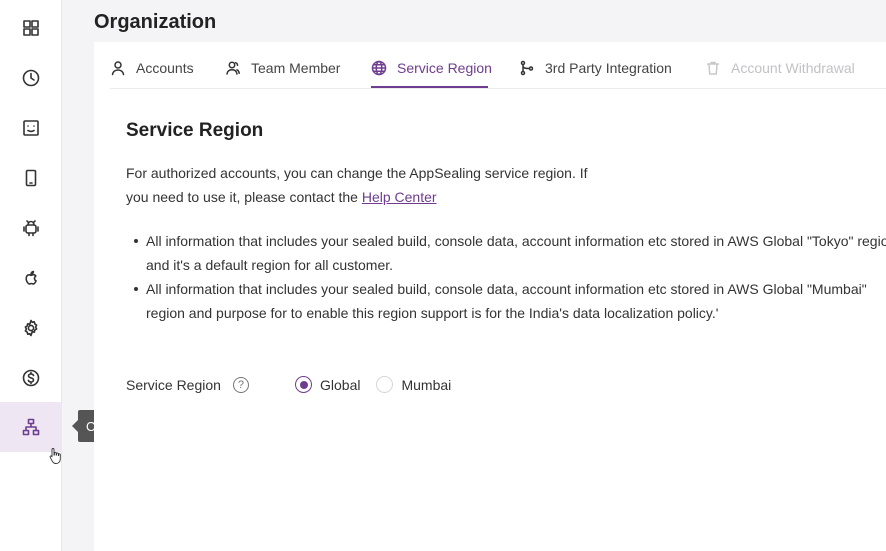 The width and height of the screenshot is (886, 551). What do you see at coordinates (173, 385) in the screenshot?
I see `field-label: Service Region` at bounding box center [173, 385].